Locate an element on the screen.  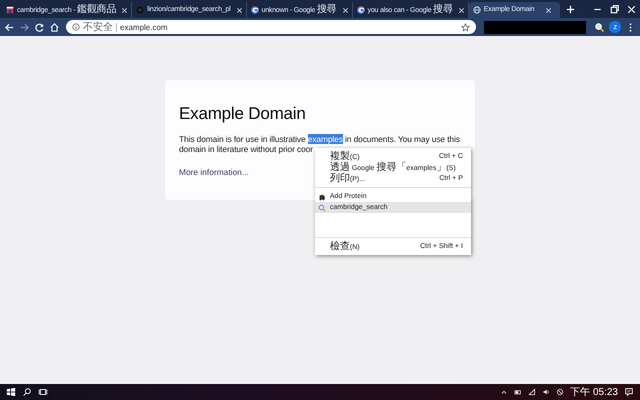
security-label: 不安全 is located at coordinates (98, 27).